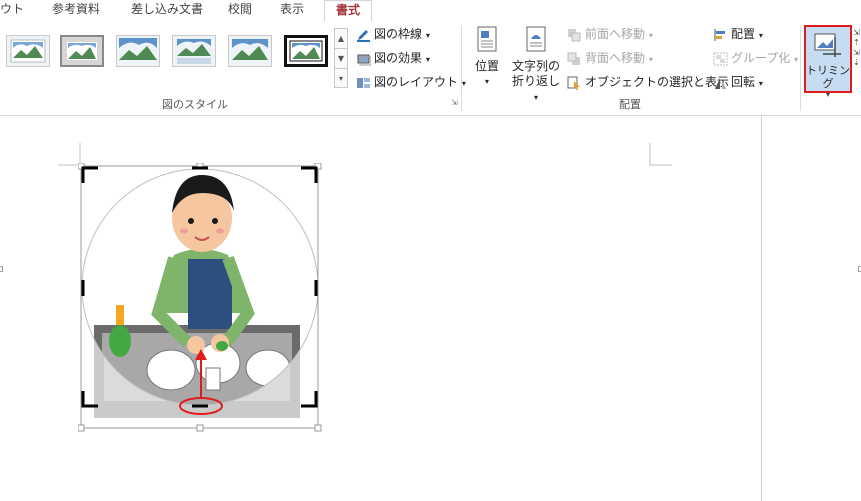  Describe the element at coordinates (610, 58) in the screenshot. I see `send-backward-button: 背面へ移動 ▾` at that location.